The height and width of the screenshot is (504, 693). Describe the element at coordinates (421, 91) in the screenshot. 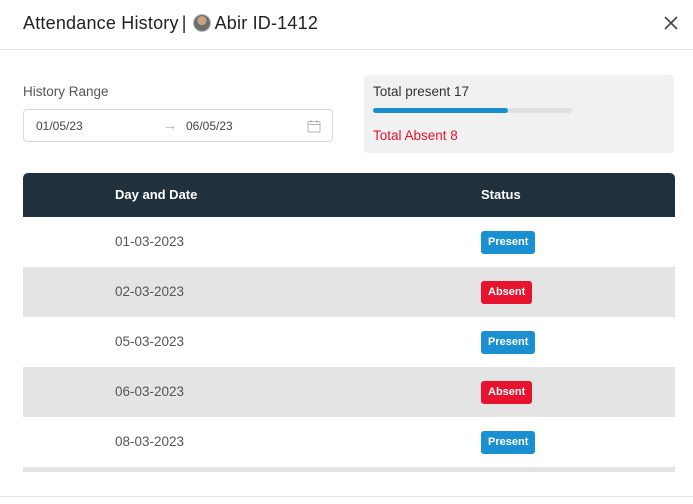

I see `total-present: Total present 17` at that location.